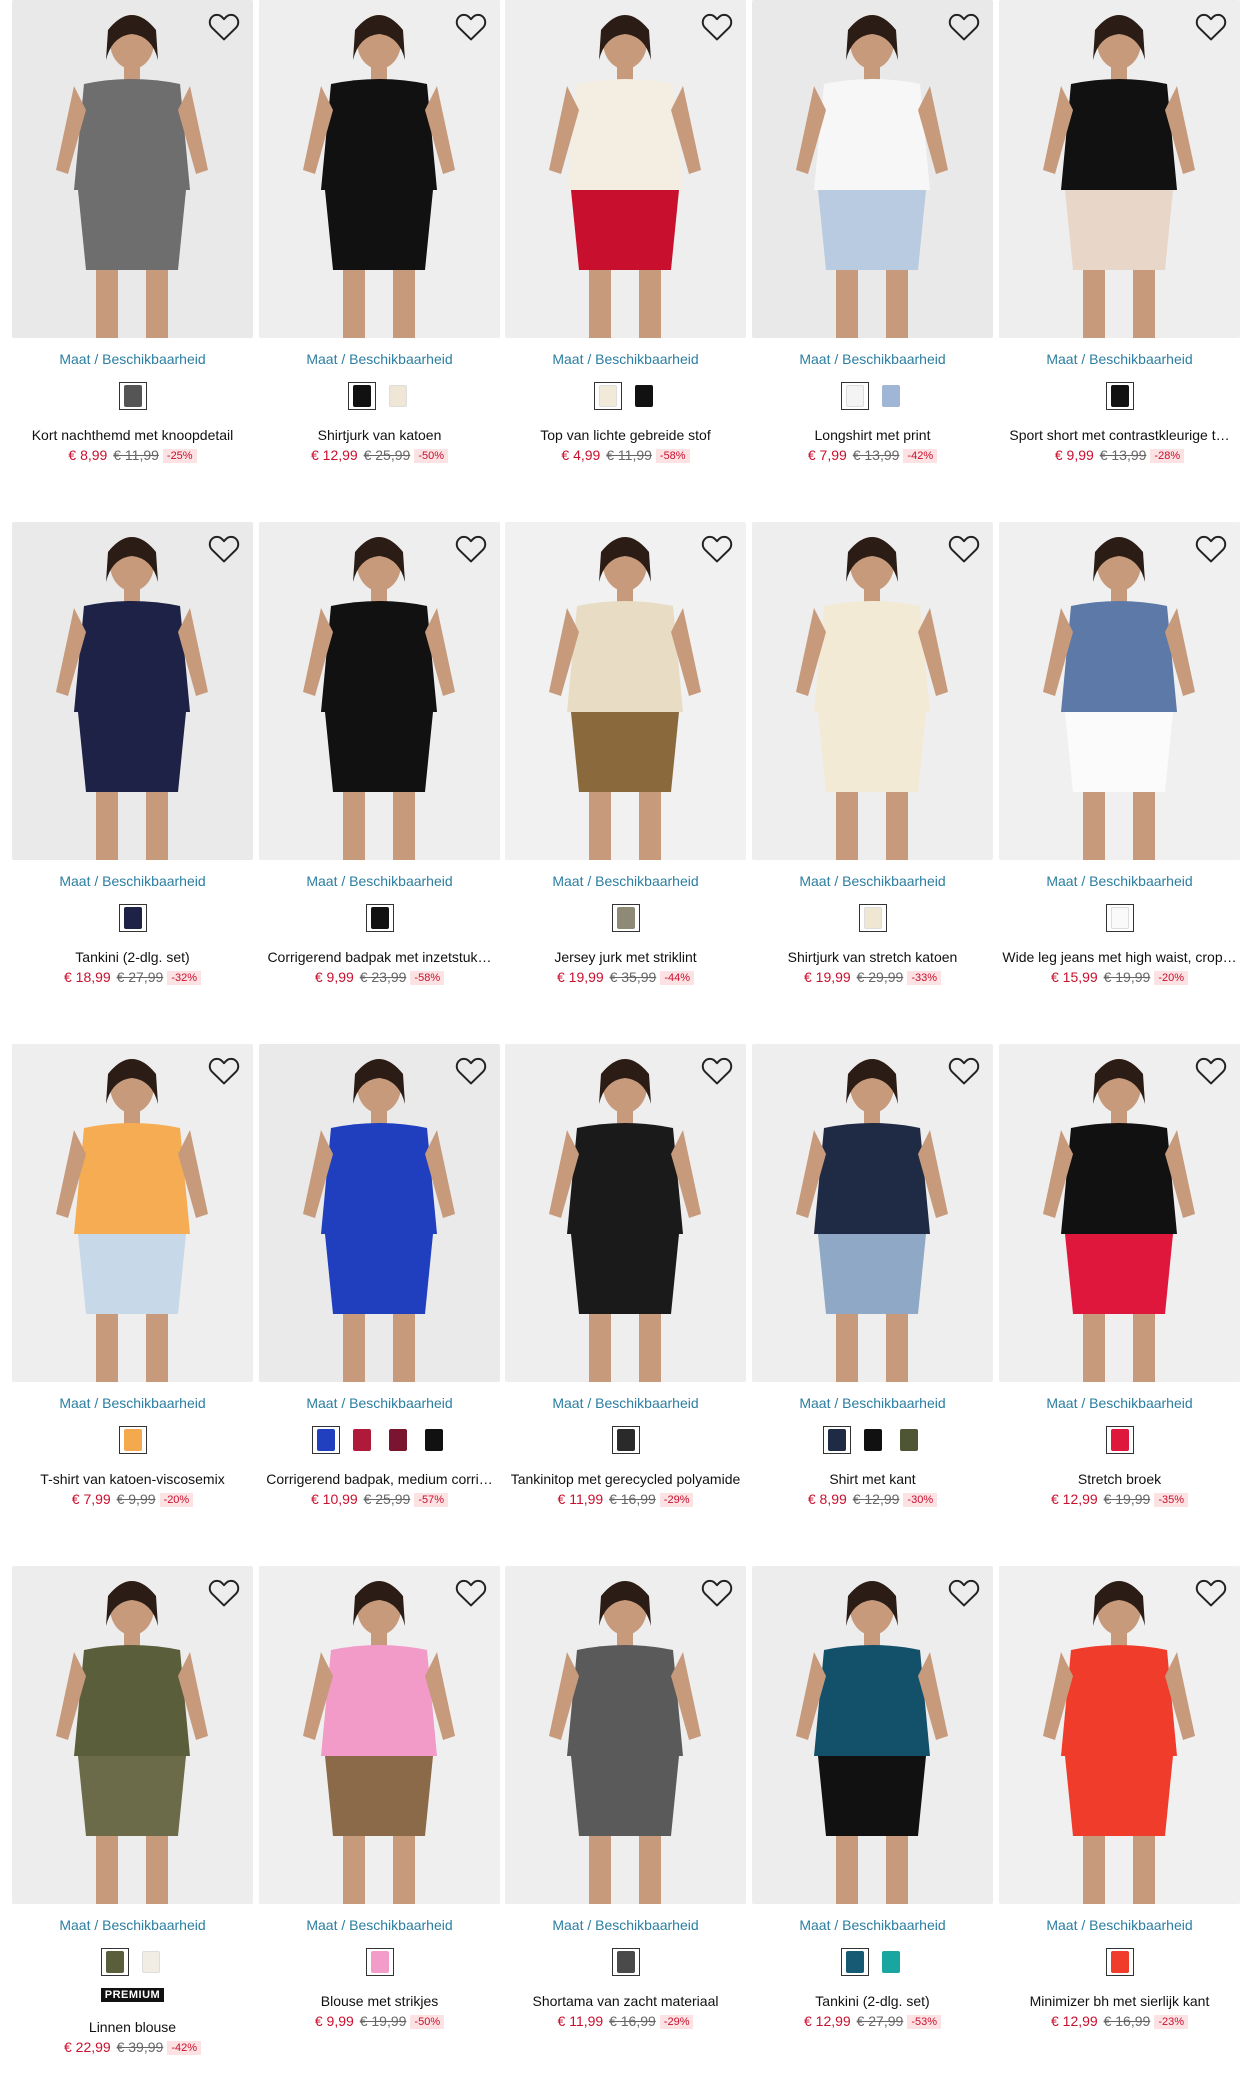  What do you see at coordinates (872, 169) in the screenshot?
I see `tshirt-white-product-image` at bounding box center [872, 169].